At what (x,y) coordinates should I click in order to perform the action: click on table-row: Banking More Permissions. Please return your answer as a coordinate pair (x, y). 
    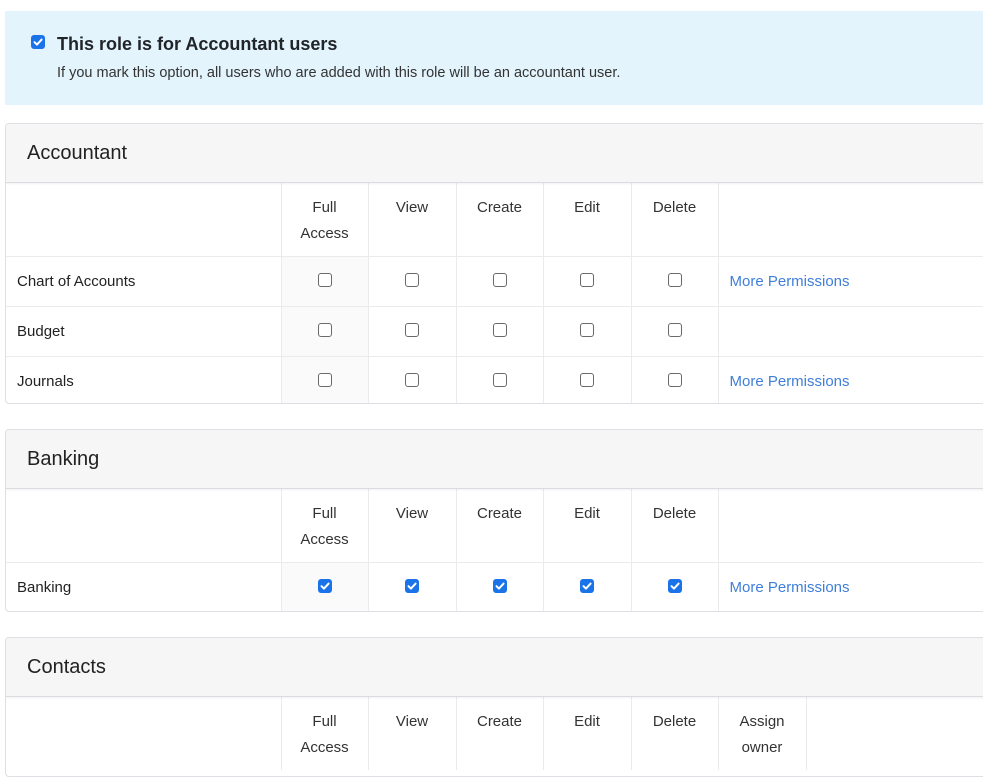
    Looking at the image, I should click on (494, 586).